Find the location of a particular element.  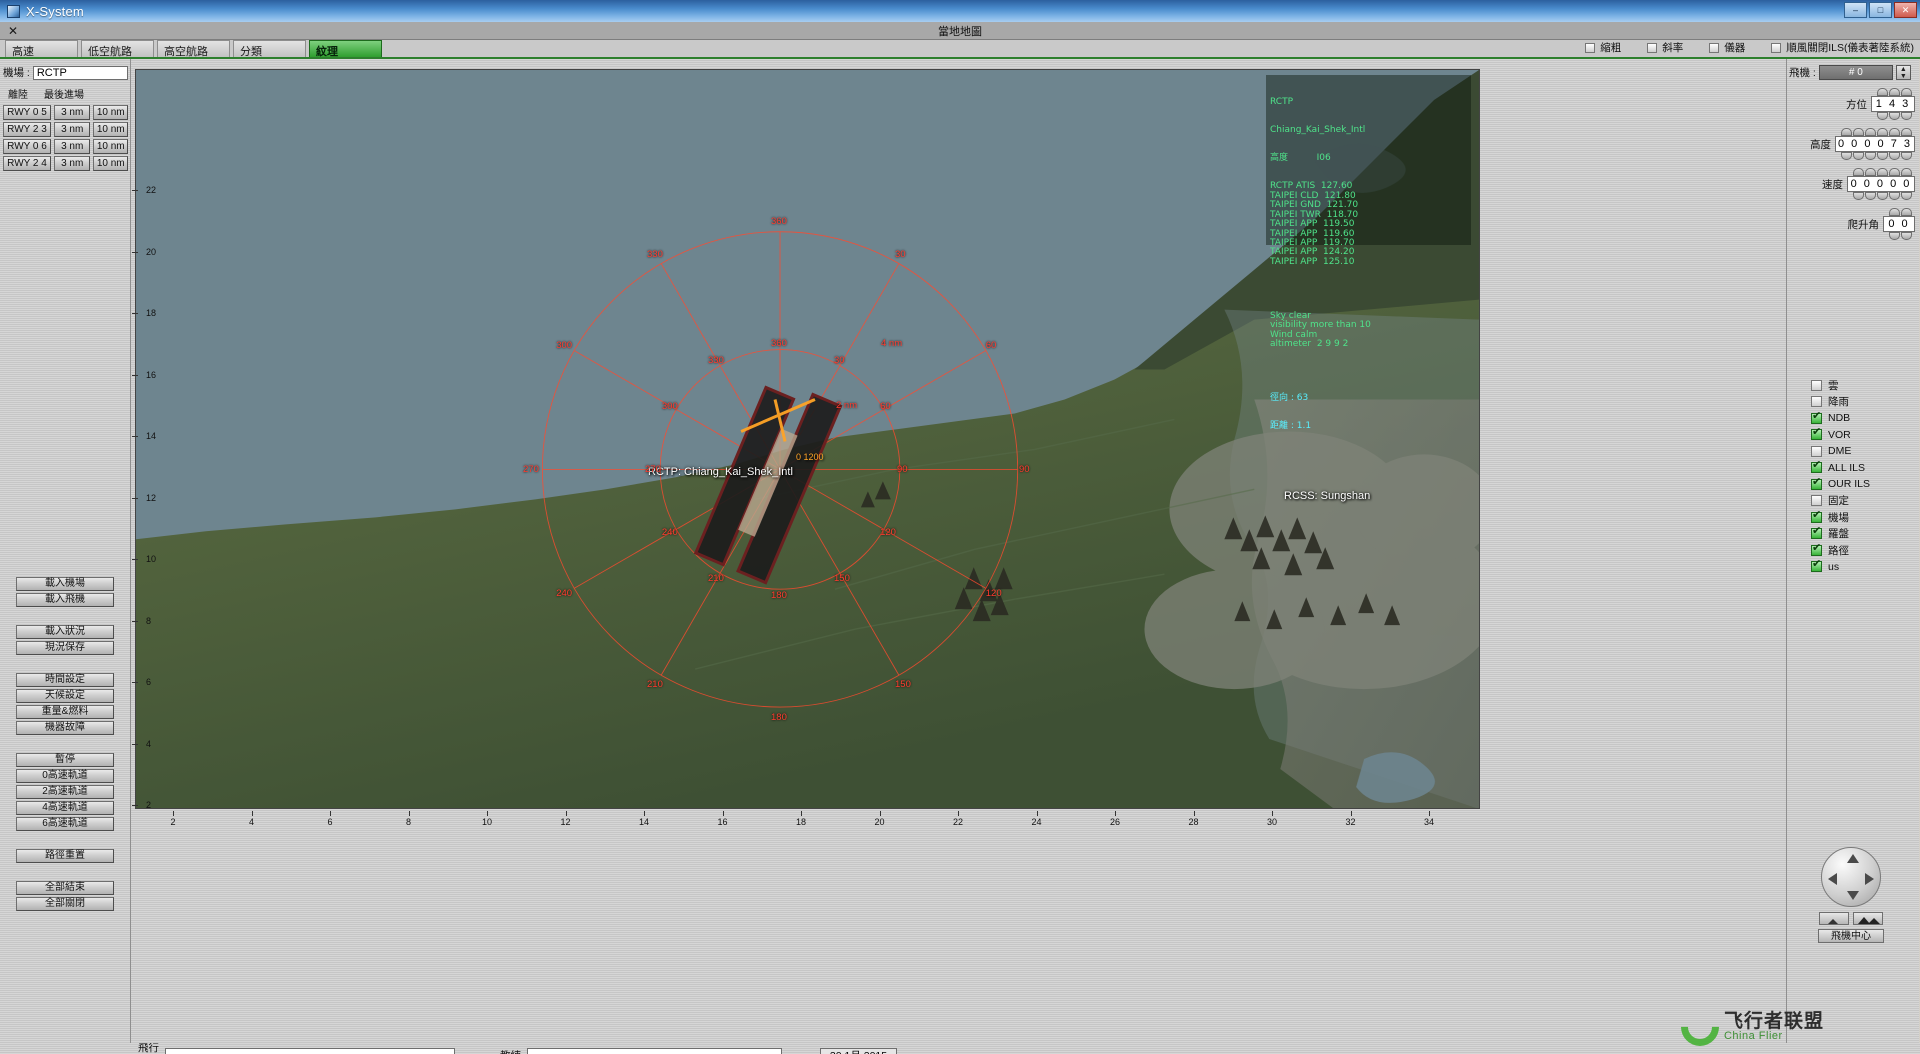

tab-4: 分類 is located at coordinates (269, 48).